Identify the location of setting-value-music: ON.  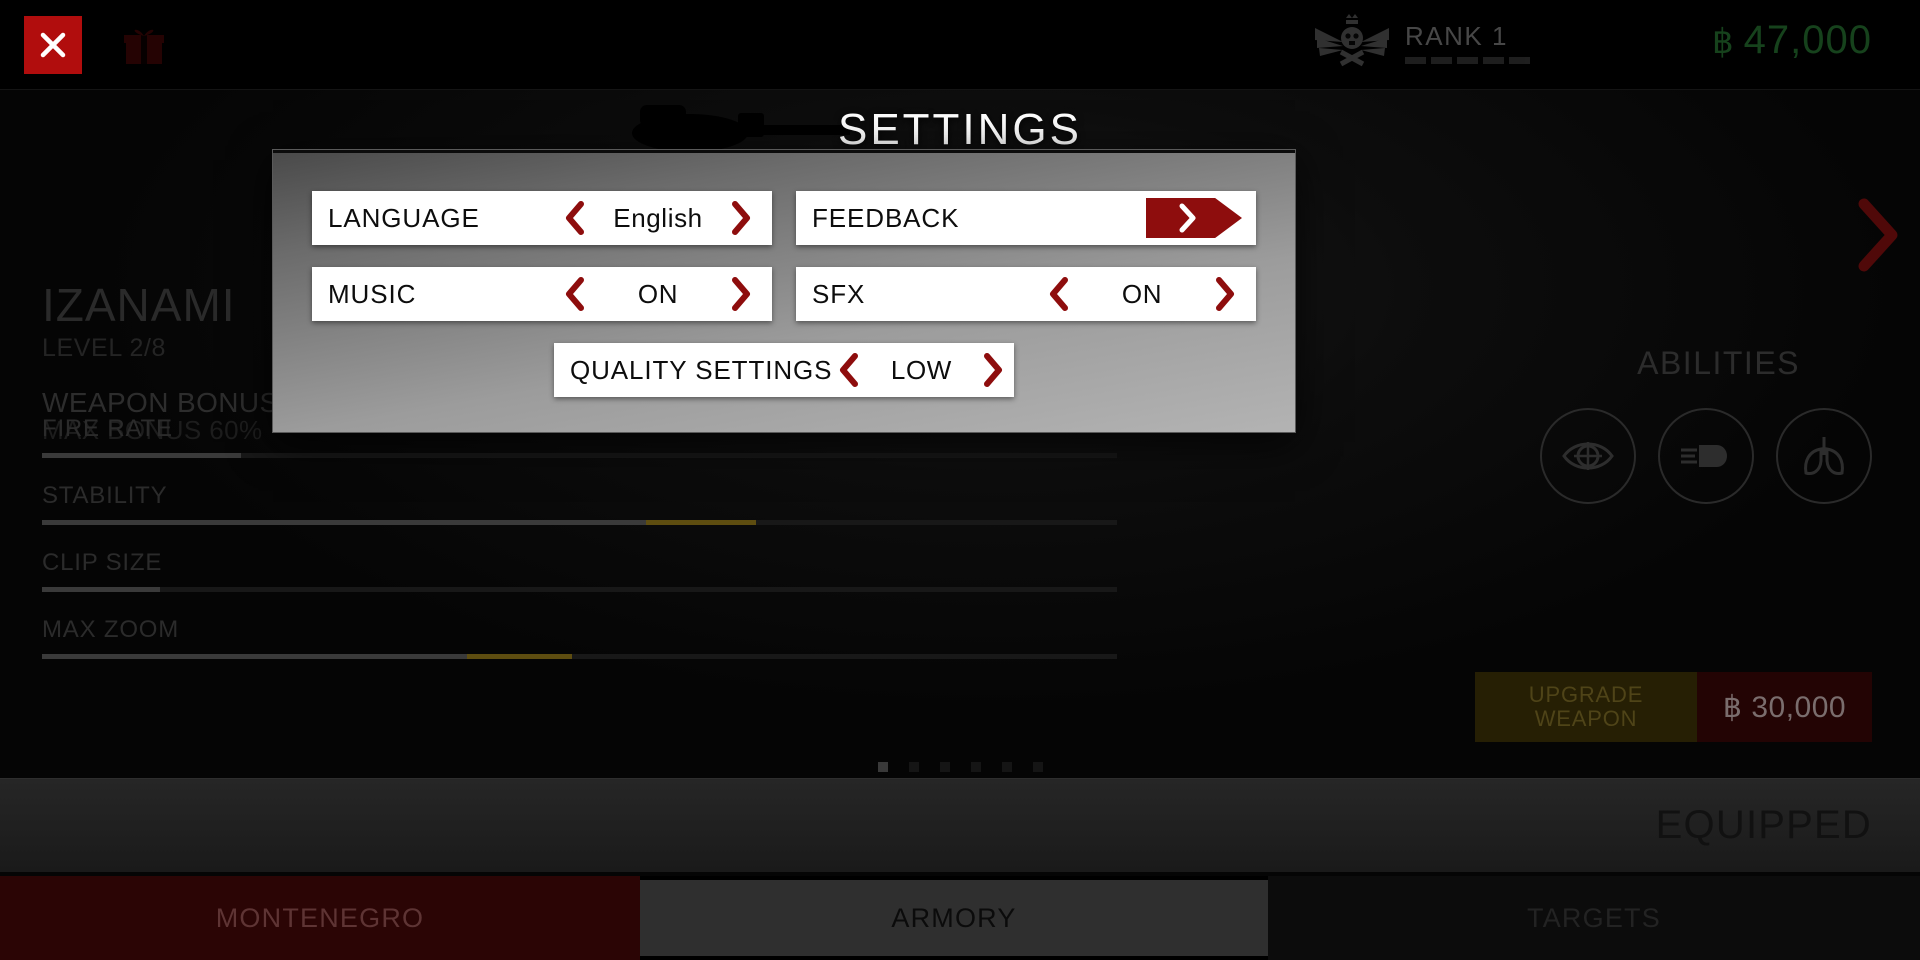
(658, 293).